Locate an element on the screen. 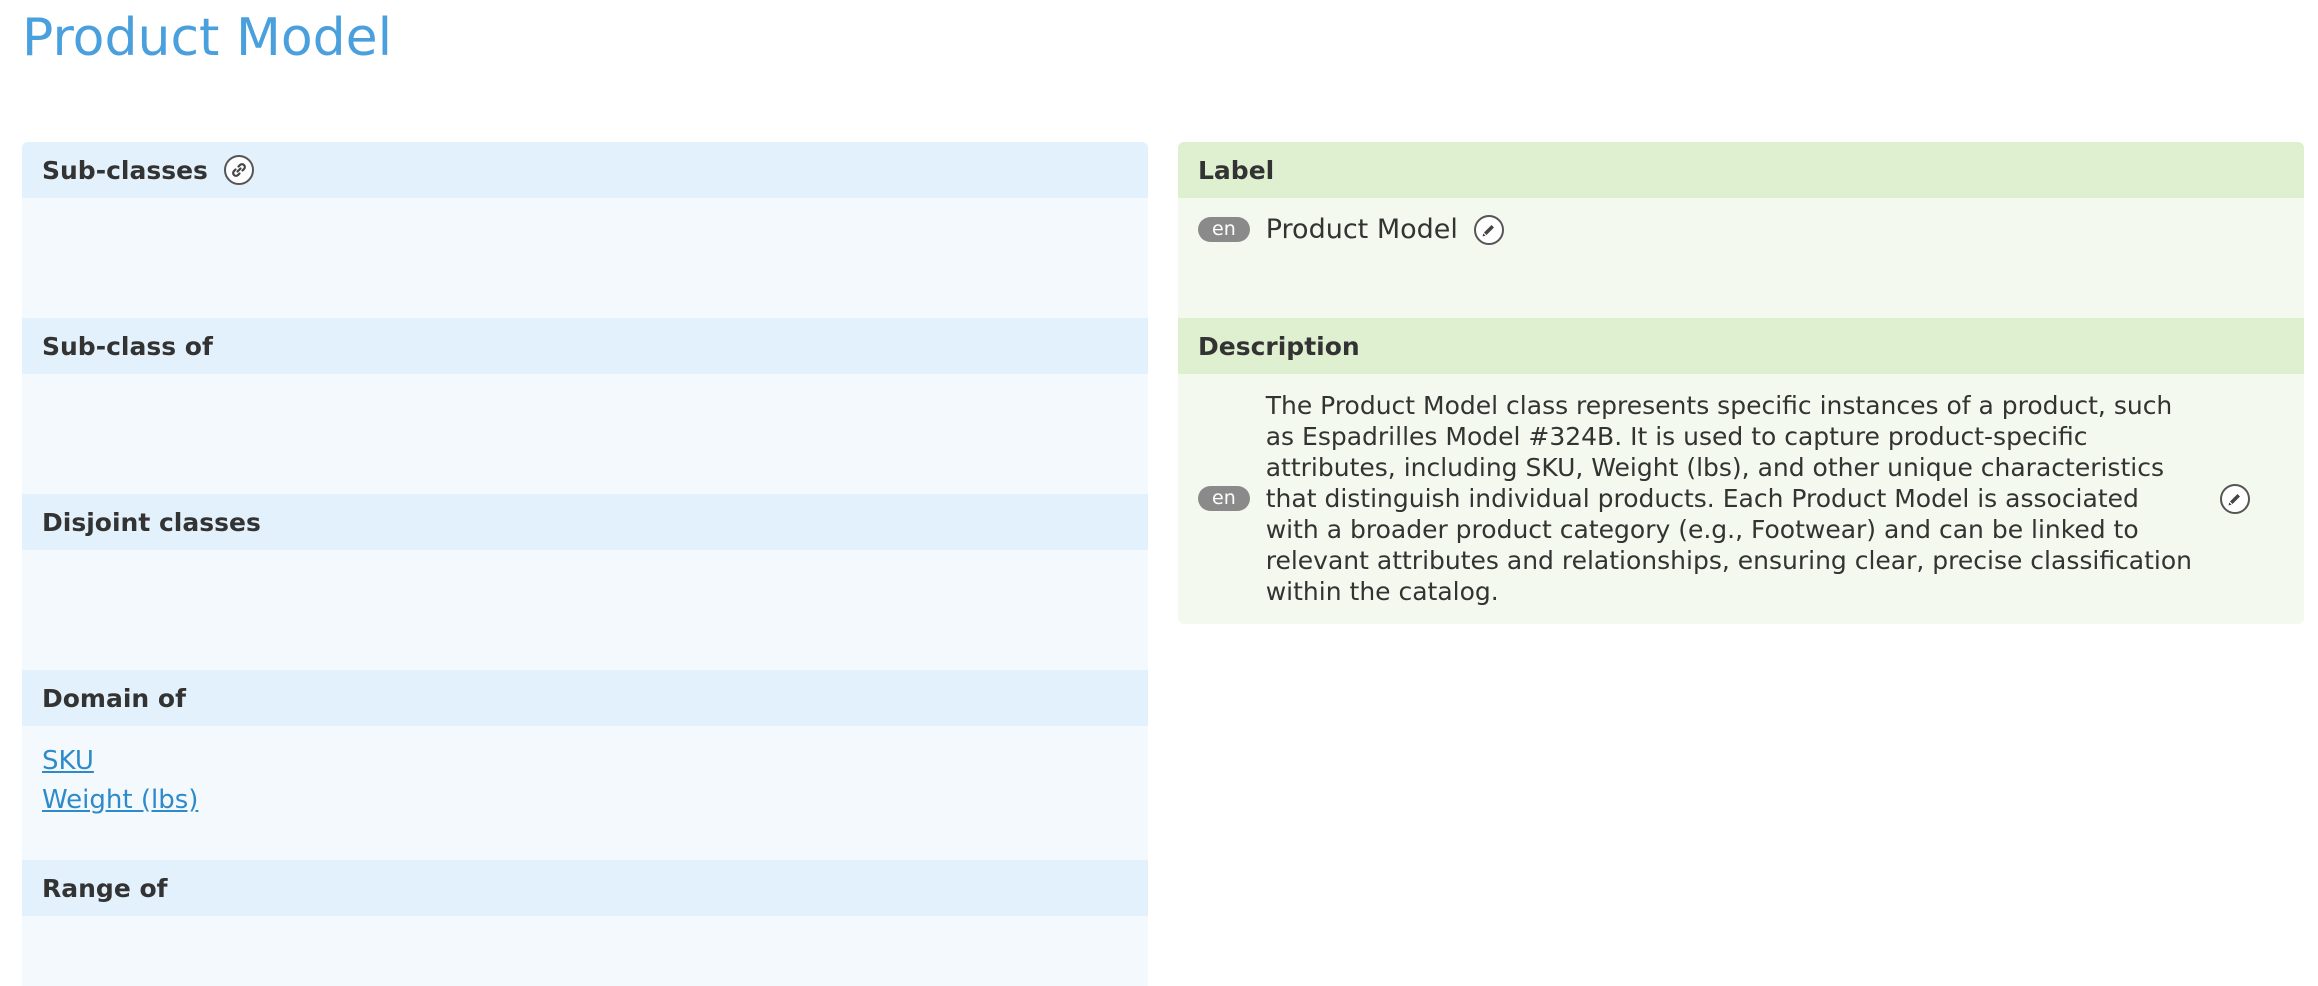  subclasses-body is located at coordinates (585, 258).